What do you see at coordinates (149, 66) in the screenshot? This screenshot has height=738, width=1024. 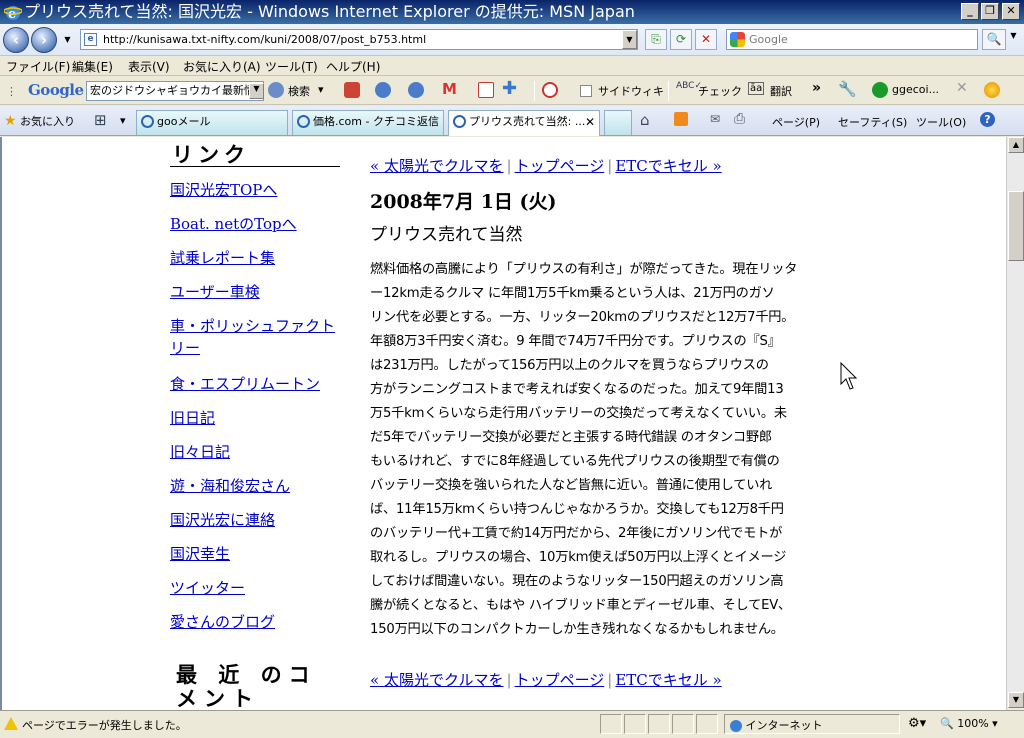 I see `menu-view: 表示(V)` at bounding box center [149, 66].